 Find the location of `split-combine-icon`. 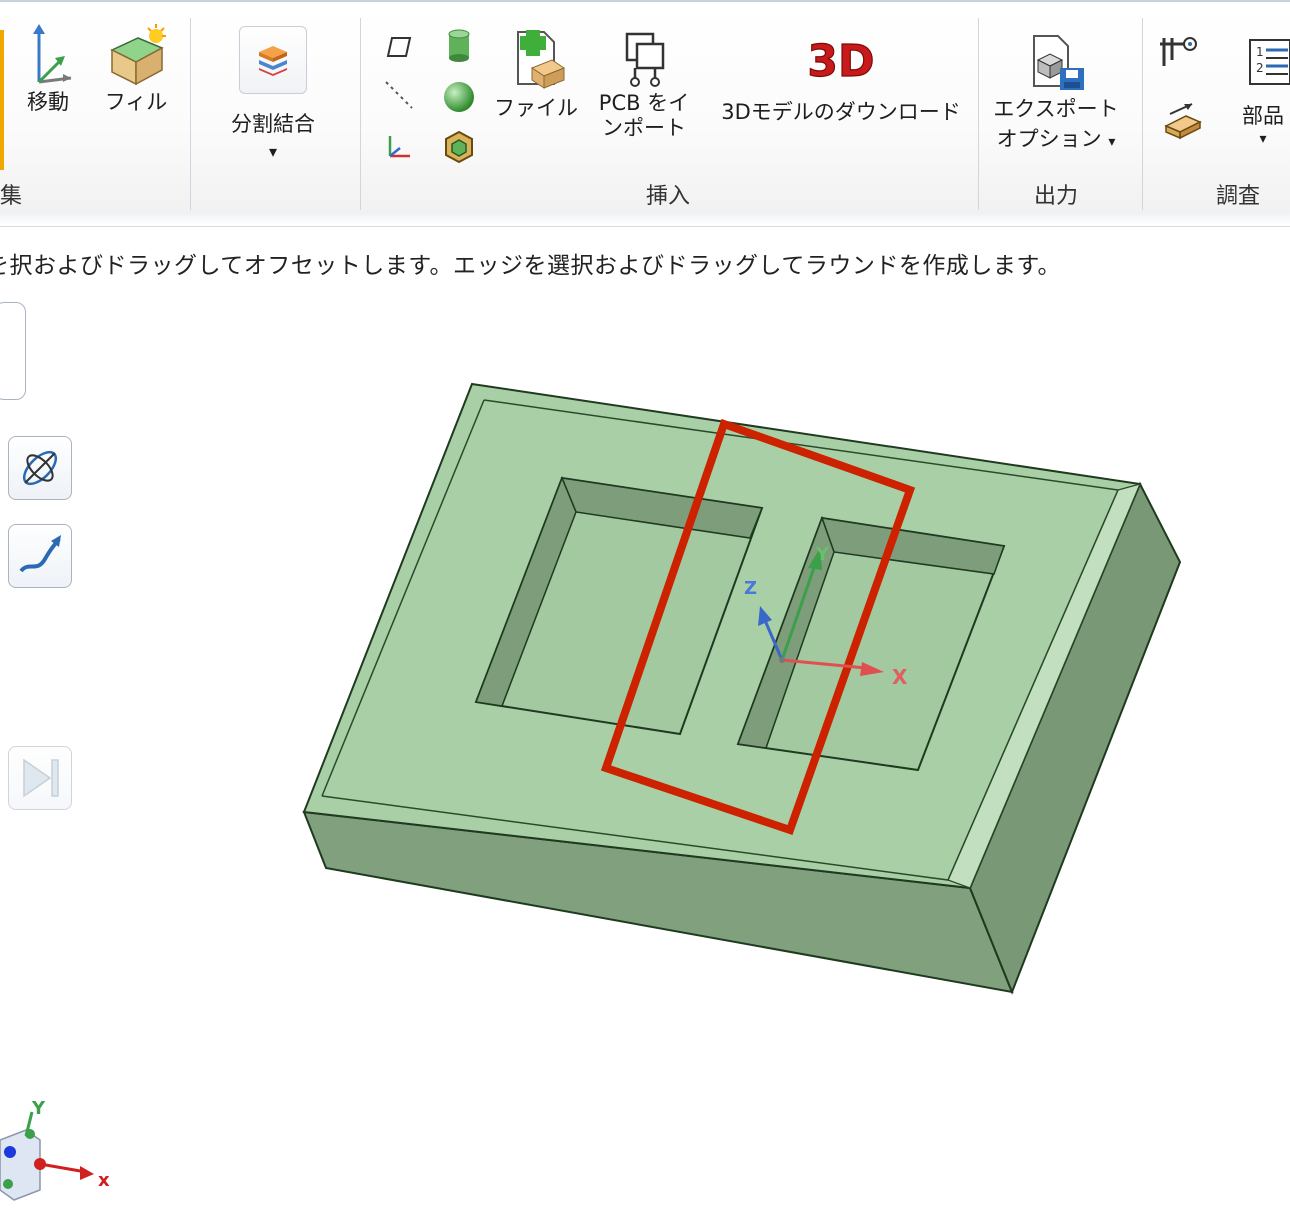

split-combine-icon is located at coordinates (273, 61).